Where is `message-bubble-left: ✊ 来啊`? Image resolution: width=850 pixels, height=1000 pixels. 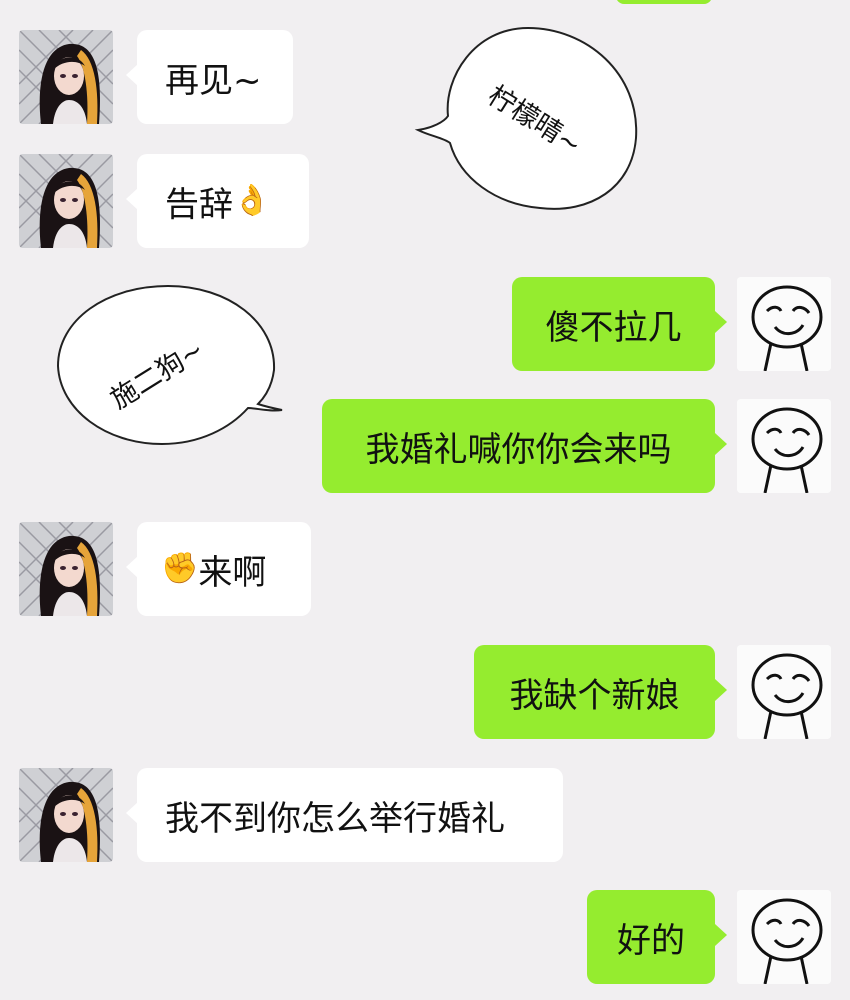
message-bubble-left: ✊ 来啊 is located at coordinates (218, 569).